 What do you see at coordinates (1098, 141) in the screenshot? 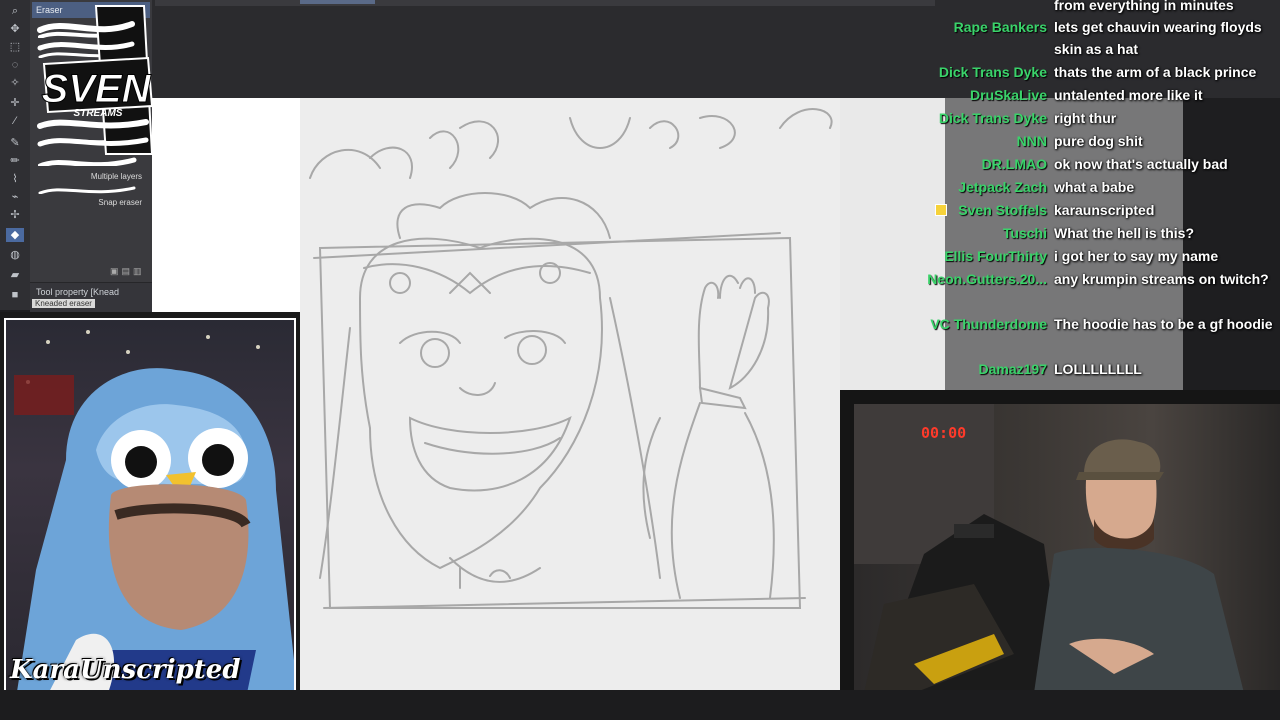
I see `chat-text: pure dog shit` at bounding box center [1098, 141].